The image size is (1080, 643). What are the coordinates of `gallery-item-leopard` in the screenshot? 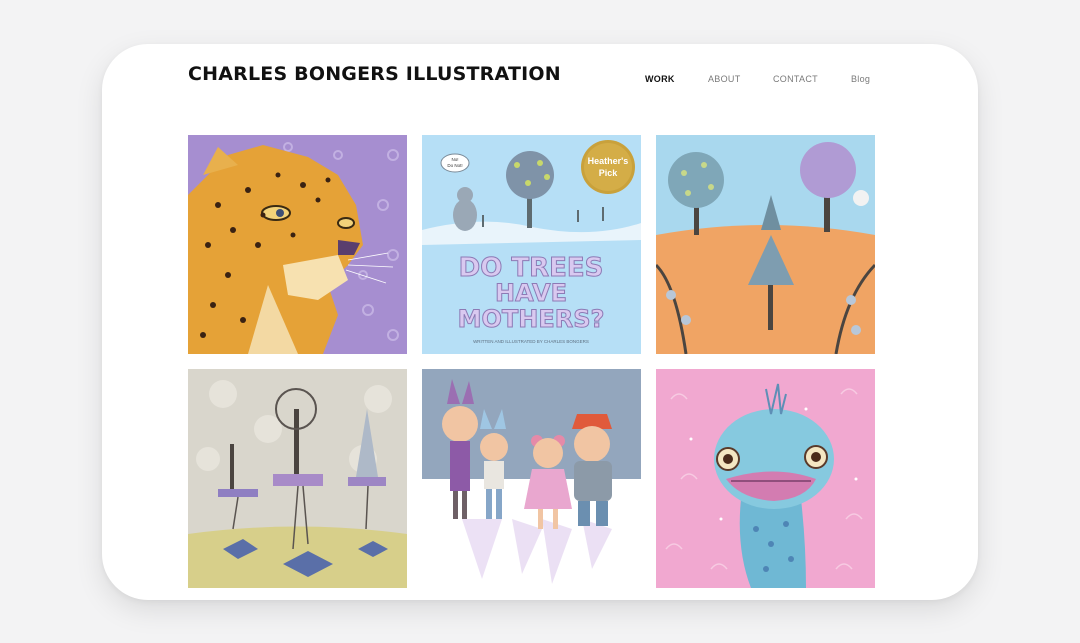 It's located at (297, 244).